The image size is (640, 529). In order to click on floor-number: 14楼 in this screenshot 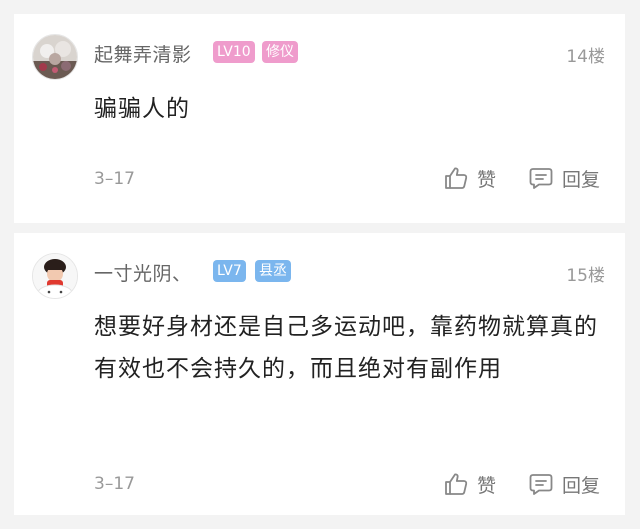, I will do `click(585, 57)`.